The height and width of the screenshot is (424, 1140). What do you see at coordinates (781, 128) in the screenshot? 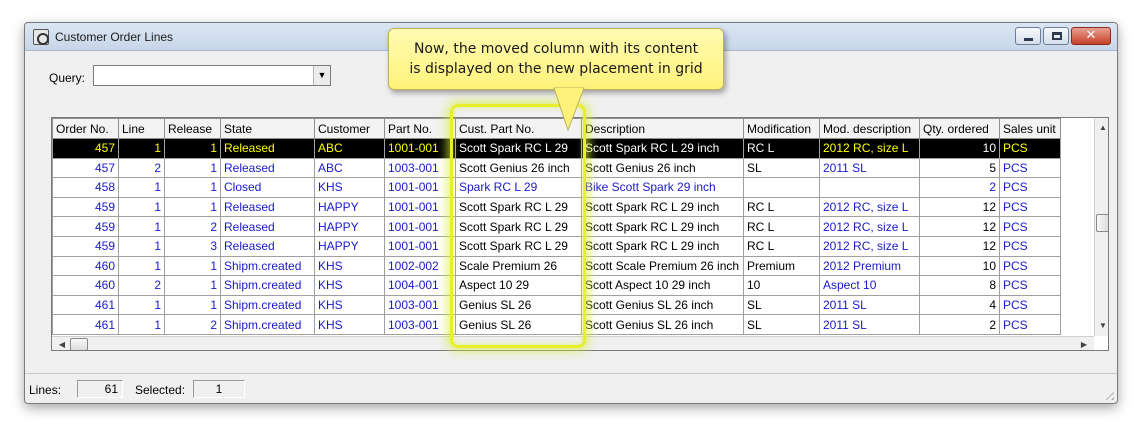
I see `column-header-modification: Modification` at bounding box center [781, 128].